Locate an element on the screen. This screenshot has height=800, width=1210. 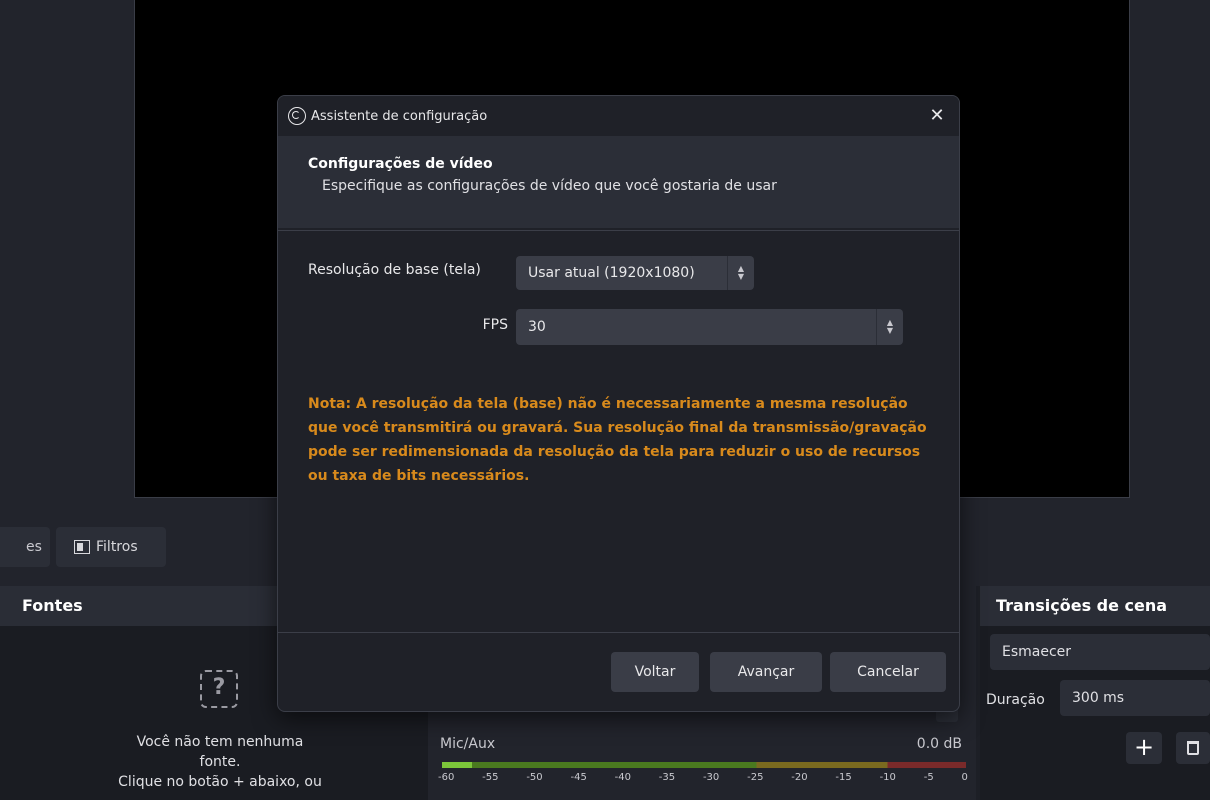
filters-button: Filtros is located at coordinates (111, 547).